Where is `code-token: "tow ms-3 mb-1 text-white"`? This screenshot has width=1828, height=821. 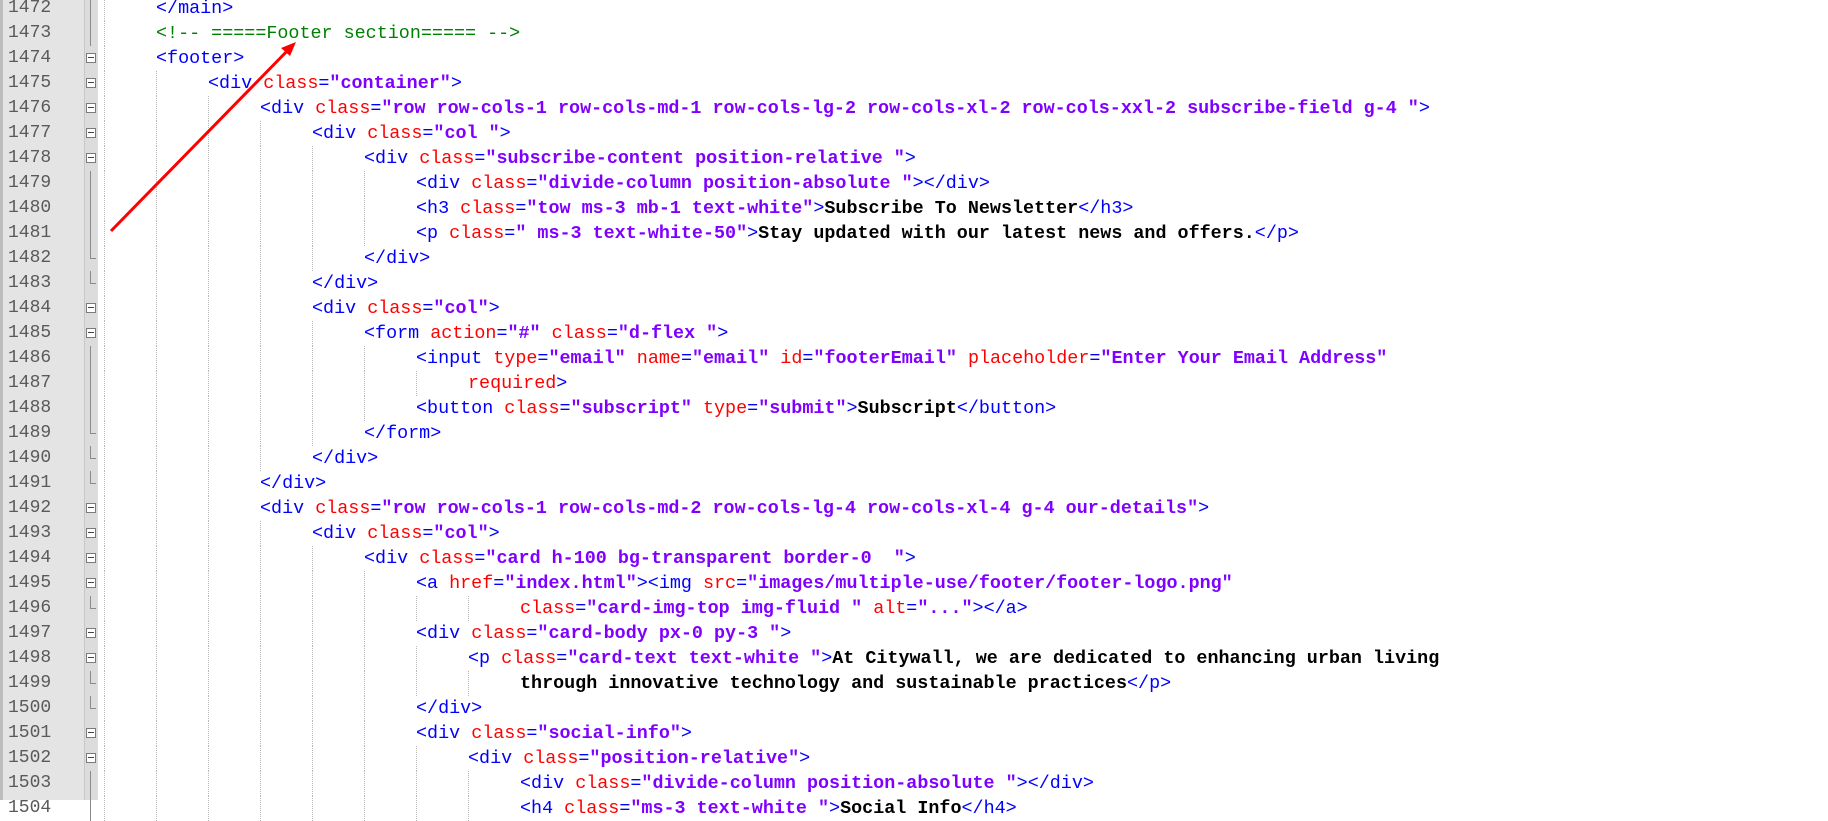 code-token: "tow ms-3 mb-1 text-white" is located at coordinates (670, 208).